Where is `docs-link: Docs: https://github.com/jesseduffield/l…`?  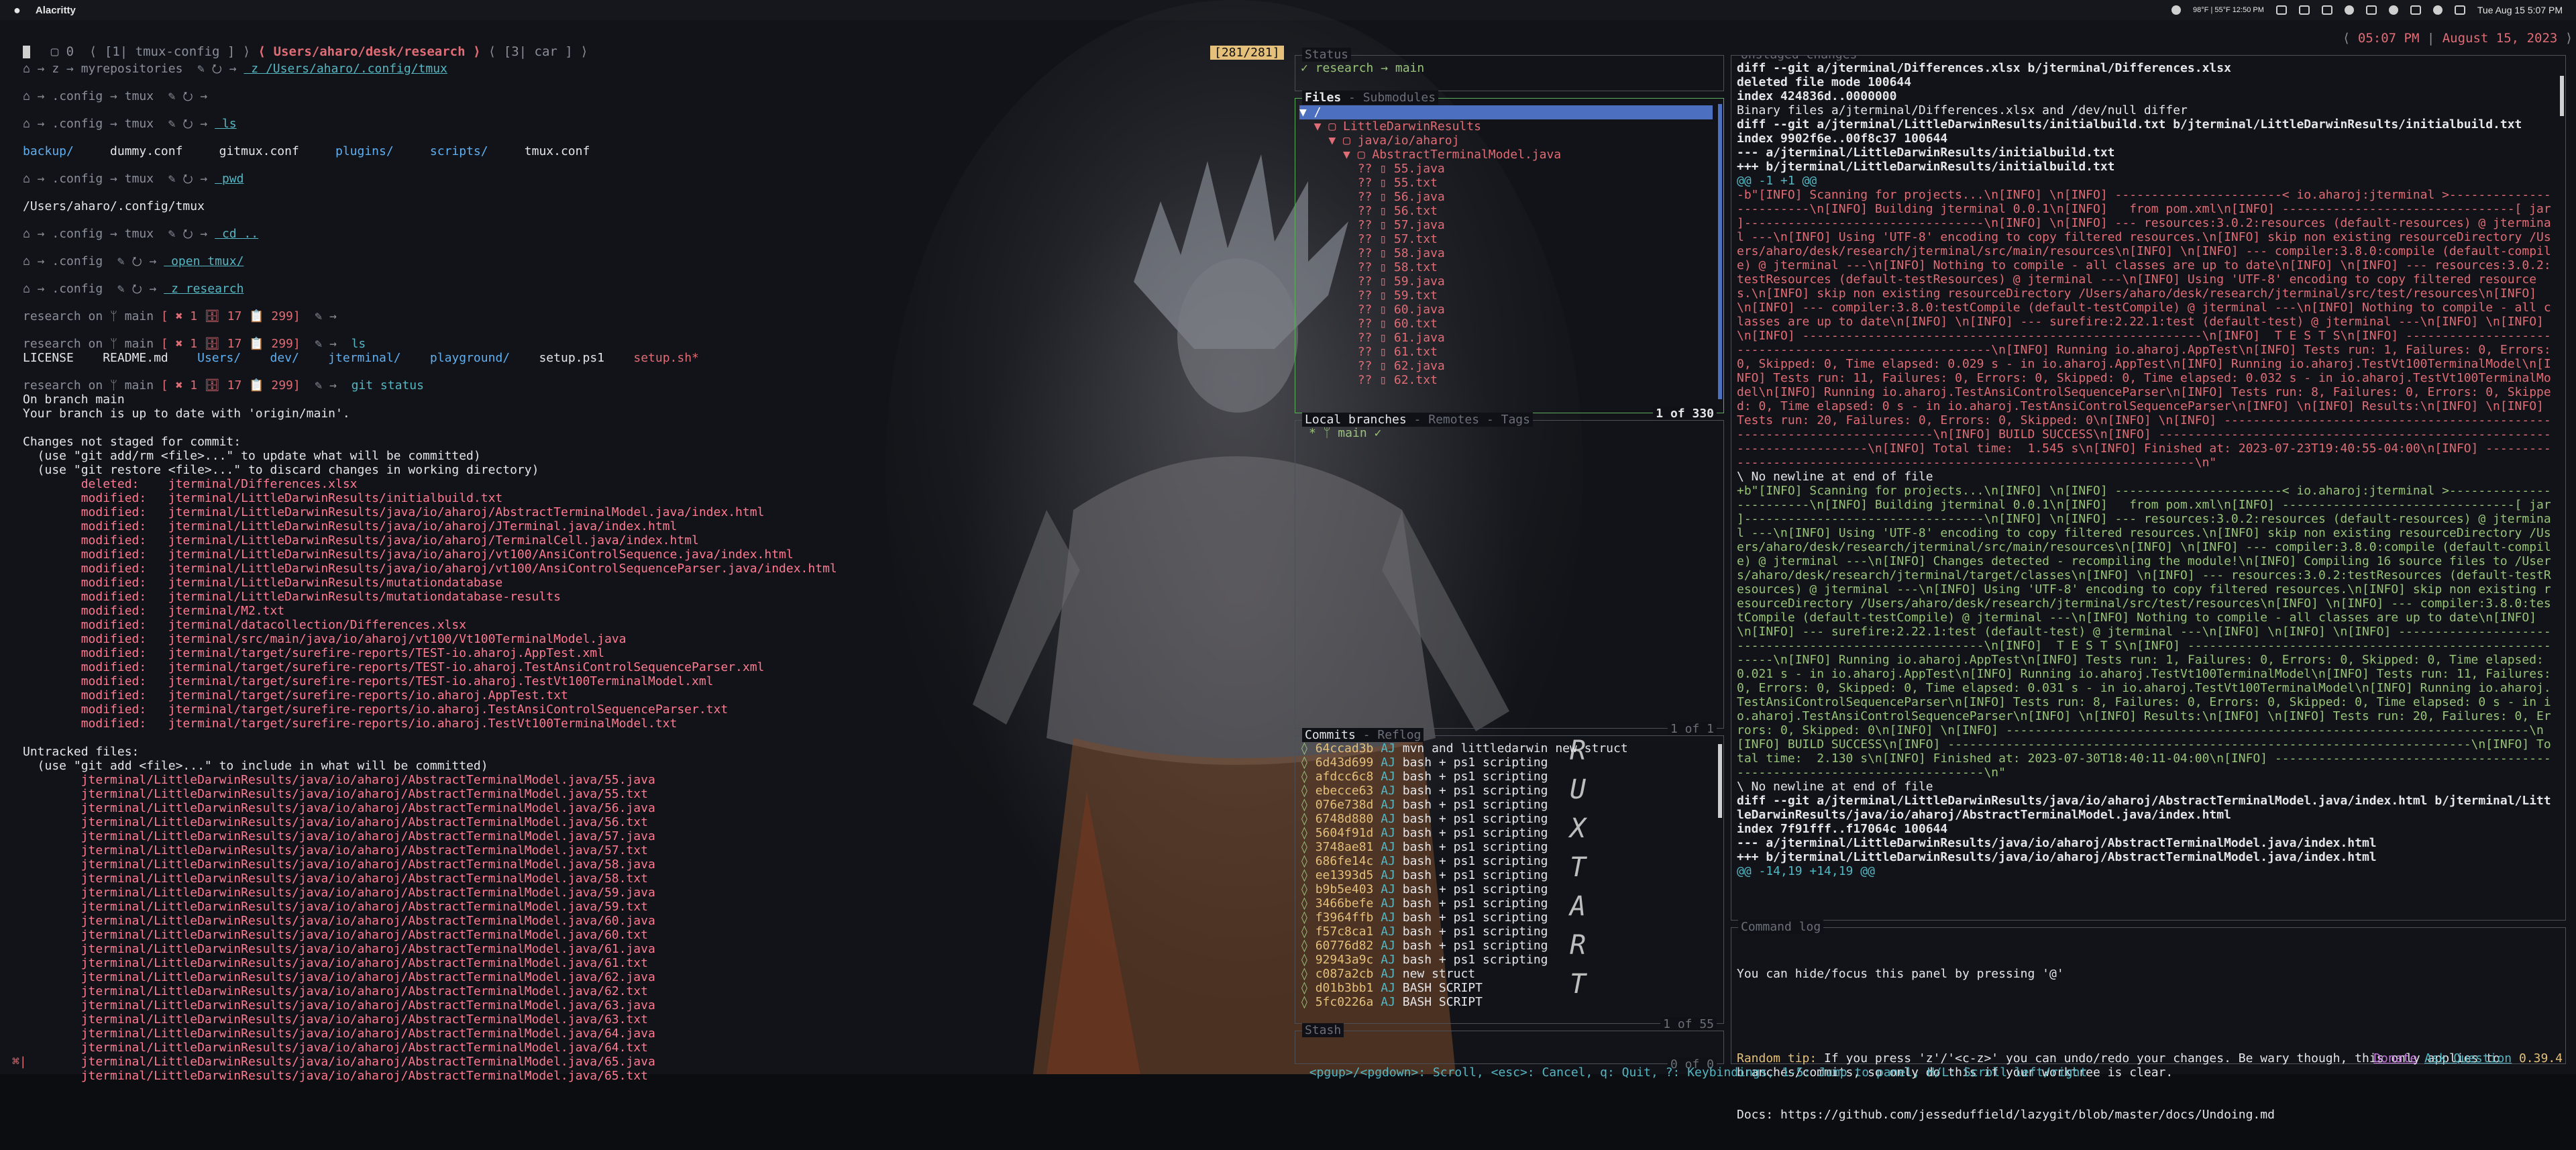 docs-link: Docs: https://github.com/jesseduffield/l… is located at coordinates (2148, 1115).